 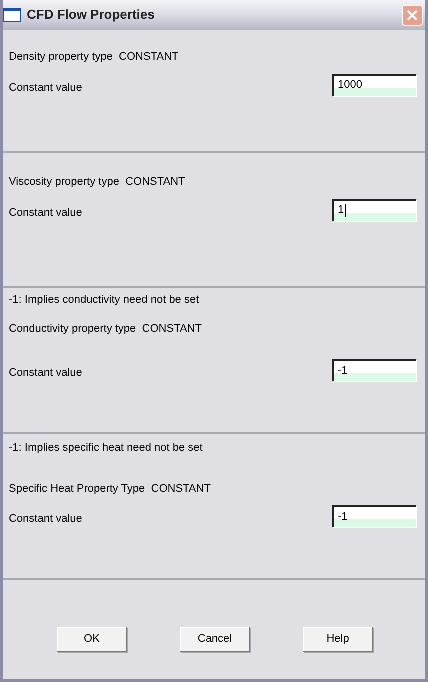 What do you see at coordinates (106, 448) in the screenshot?
I see `property-text: -1: Implies specific heat need not be set` at bounding box center [106, 448].